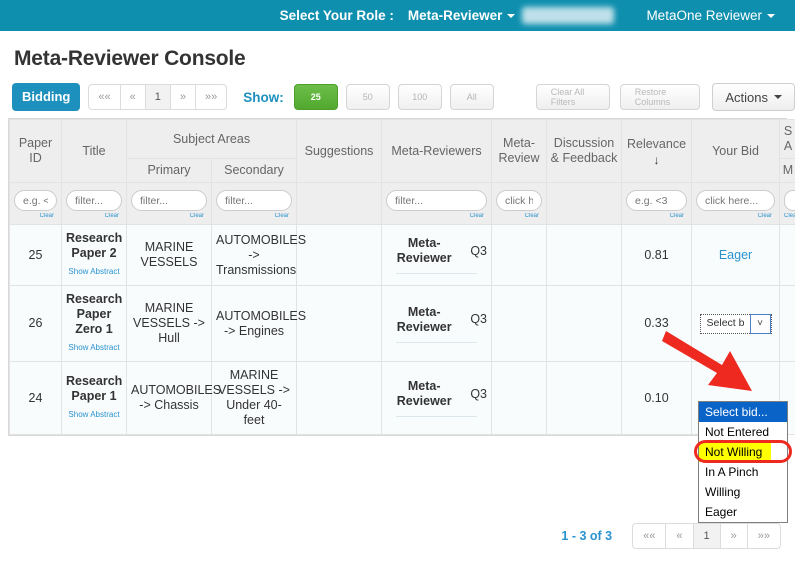 This screenshot has height=564, width=795. Describe the element at coordinates (733, 536) in the screenshot. I see `footer-pager-next-button: »` at that location.